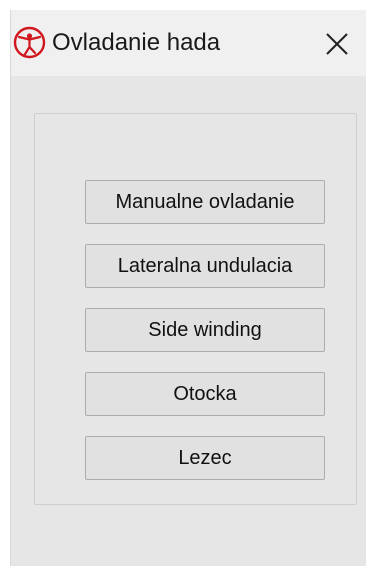 This screenshot has height=570, width=369. I want to click on turn-button: Otocka, so click(205, 394).